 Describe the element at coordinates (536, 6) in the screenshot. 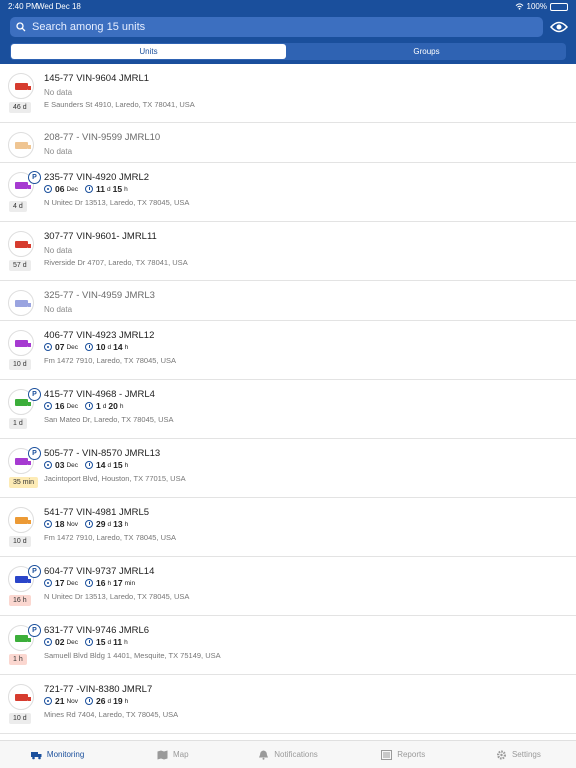

I see `battery-percent: 100%` at that location.